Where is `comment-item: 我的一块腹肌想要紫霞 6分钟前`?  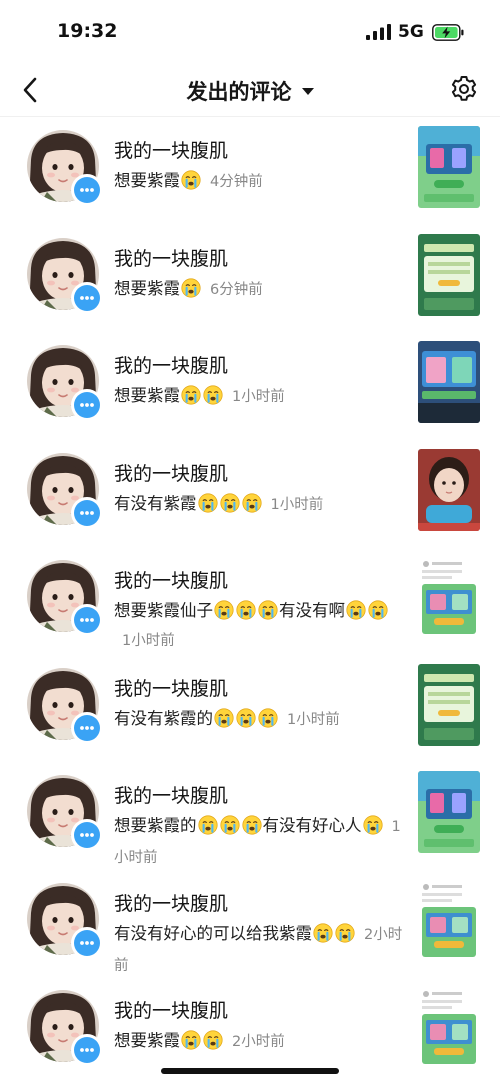 comment-item: 我的一块腹肌想要紫霞 6分钟前 is located at coordinates (250, 278).